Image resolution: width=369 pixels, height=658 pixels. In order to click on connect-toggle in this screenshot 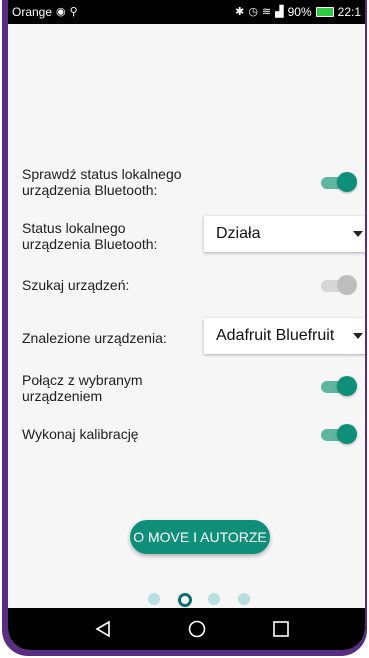, I will do `click(337, 386)`.